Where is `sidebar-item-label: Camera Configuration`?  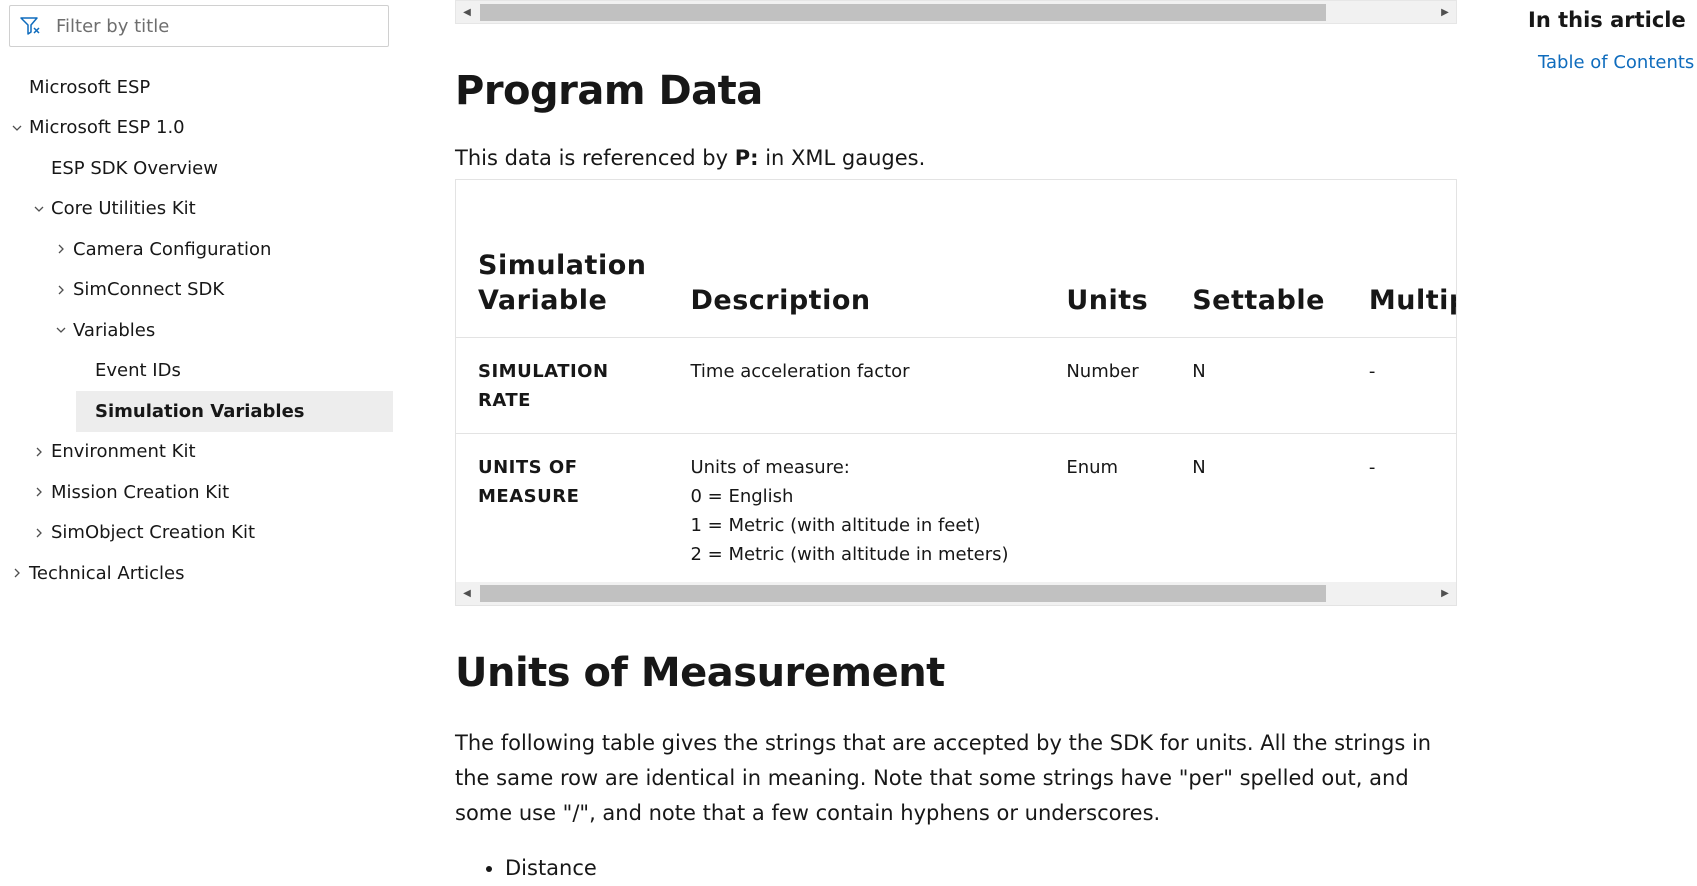
sidebar-item-label: Camera Configuration is located at coordinates (172, 249).